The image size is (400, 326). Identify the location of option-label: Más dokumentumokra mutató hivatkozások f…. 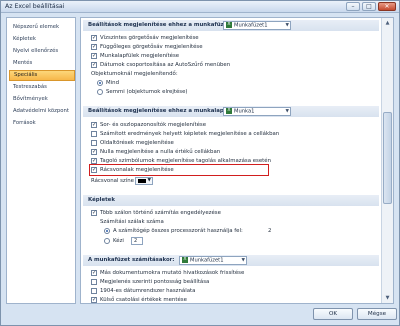
(172, 273).